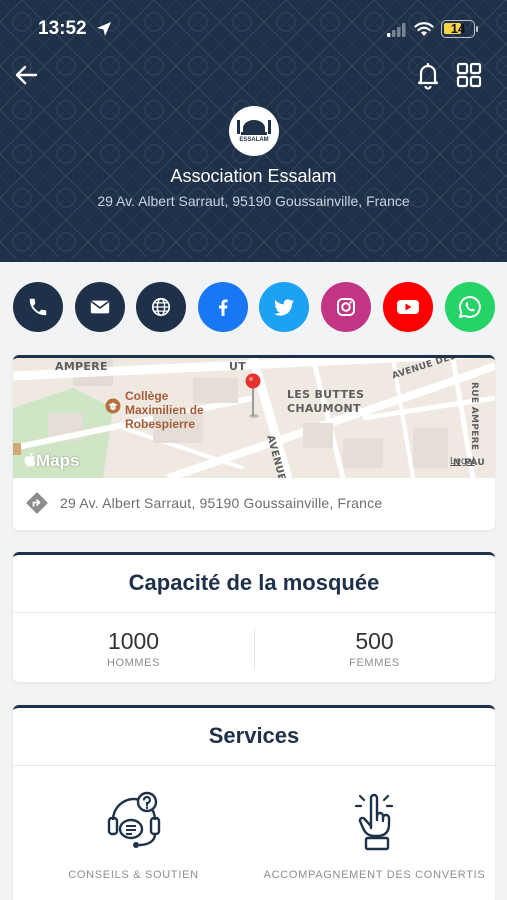 The image size is (507, 900). I want to click on phone-icon, so click(38, 307).